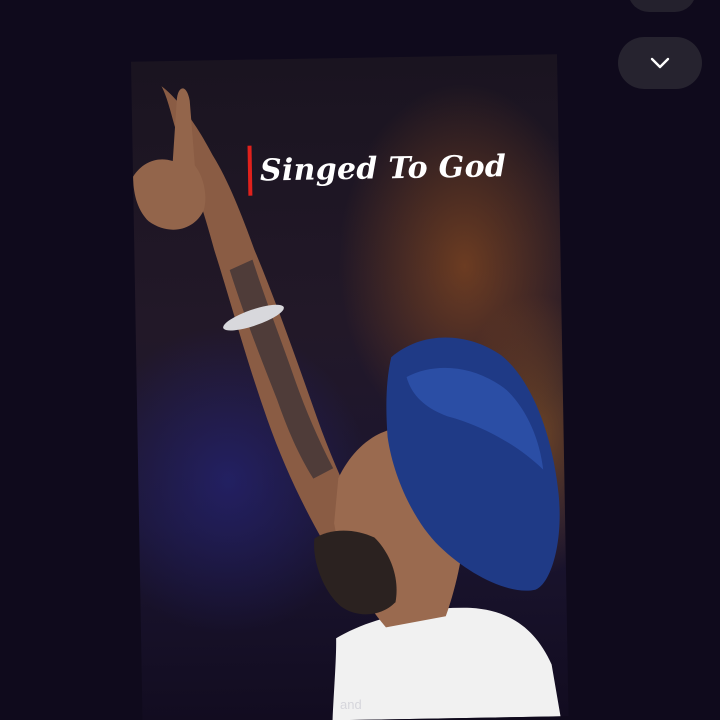 This screenshot has width=720, height=720. Describe the element at coordinates (383, 168) in the screenshot. I see `caption-text: Singed To God` at that location.